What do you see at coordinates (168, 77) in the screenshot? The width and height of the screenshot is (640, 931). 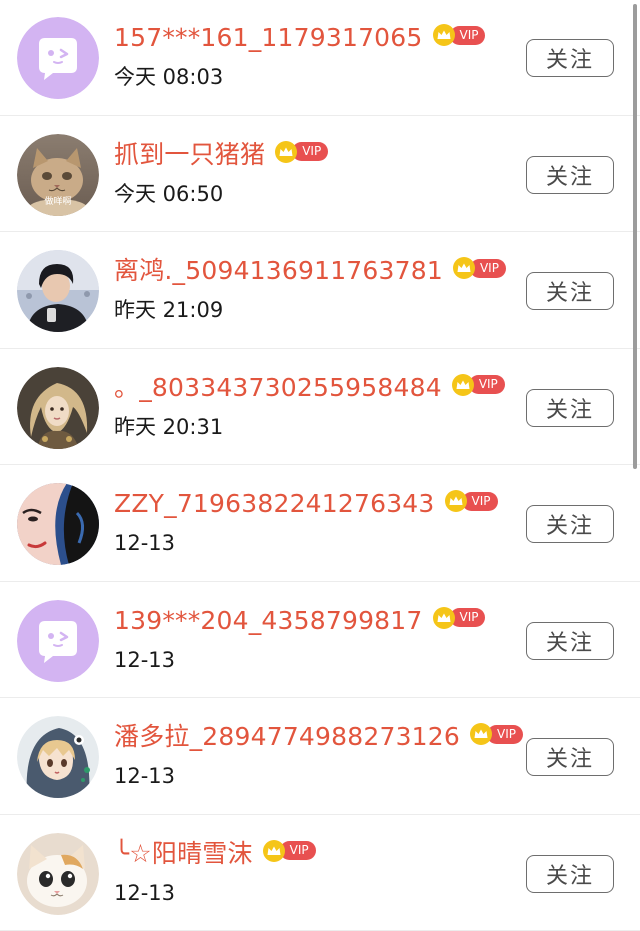 I see `follow-time: 今天 08:03` at bounding box center [168, 77].